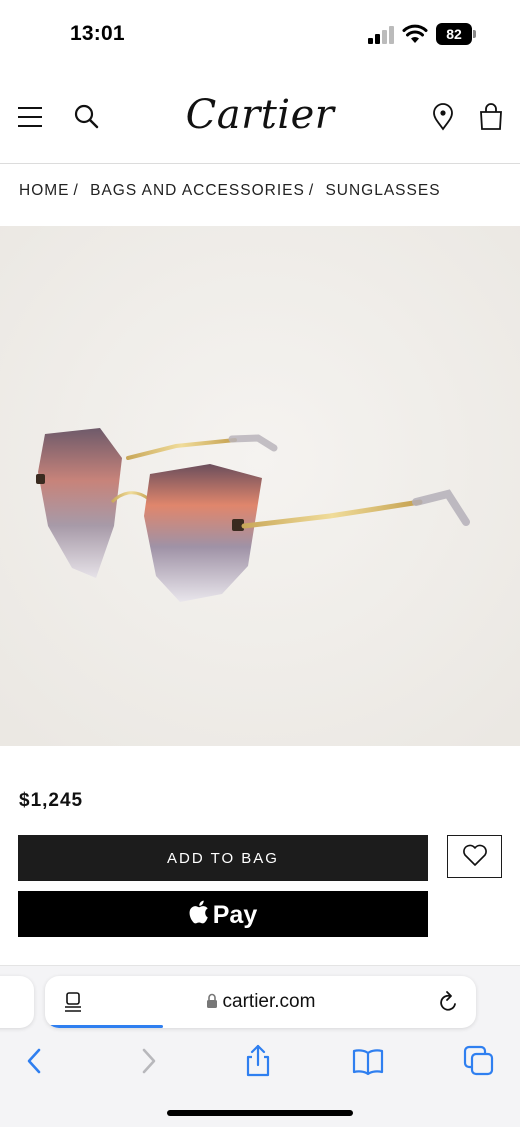 This screenshot has width=520, height=1127. I want to click on bookmarks-icon, so click(368, 1061).